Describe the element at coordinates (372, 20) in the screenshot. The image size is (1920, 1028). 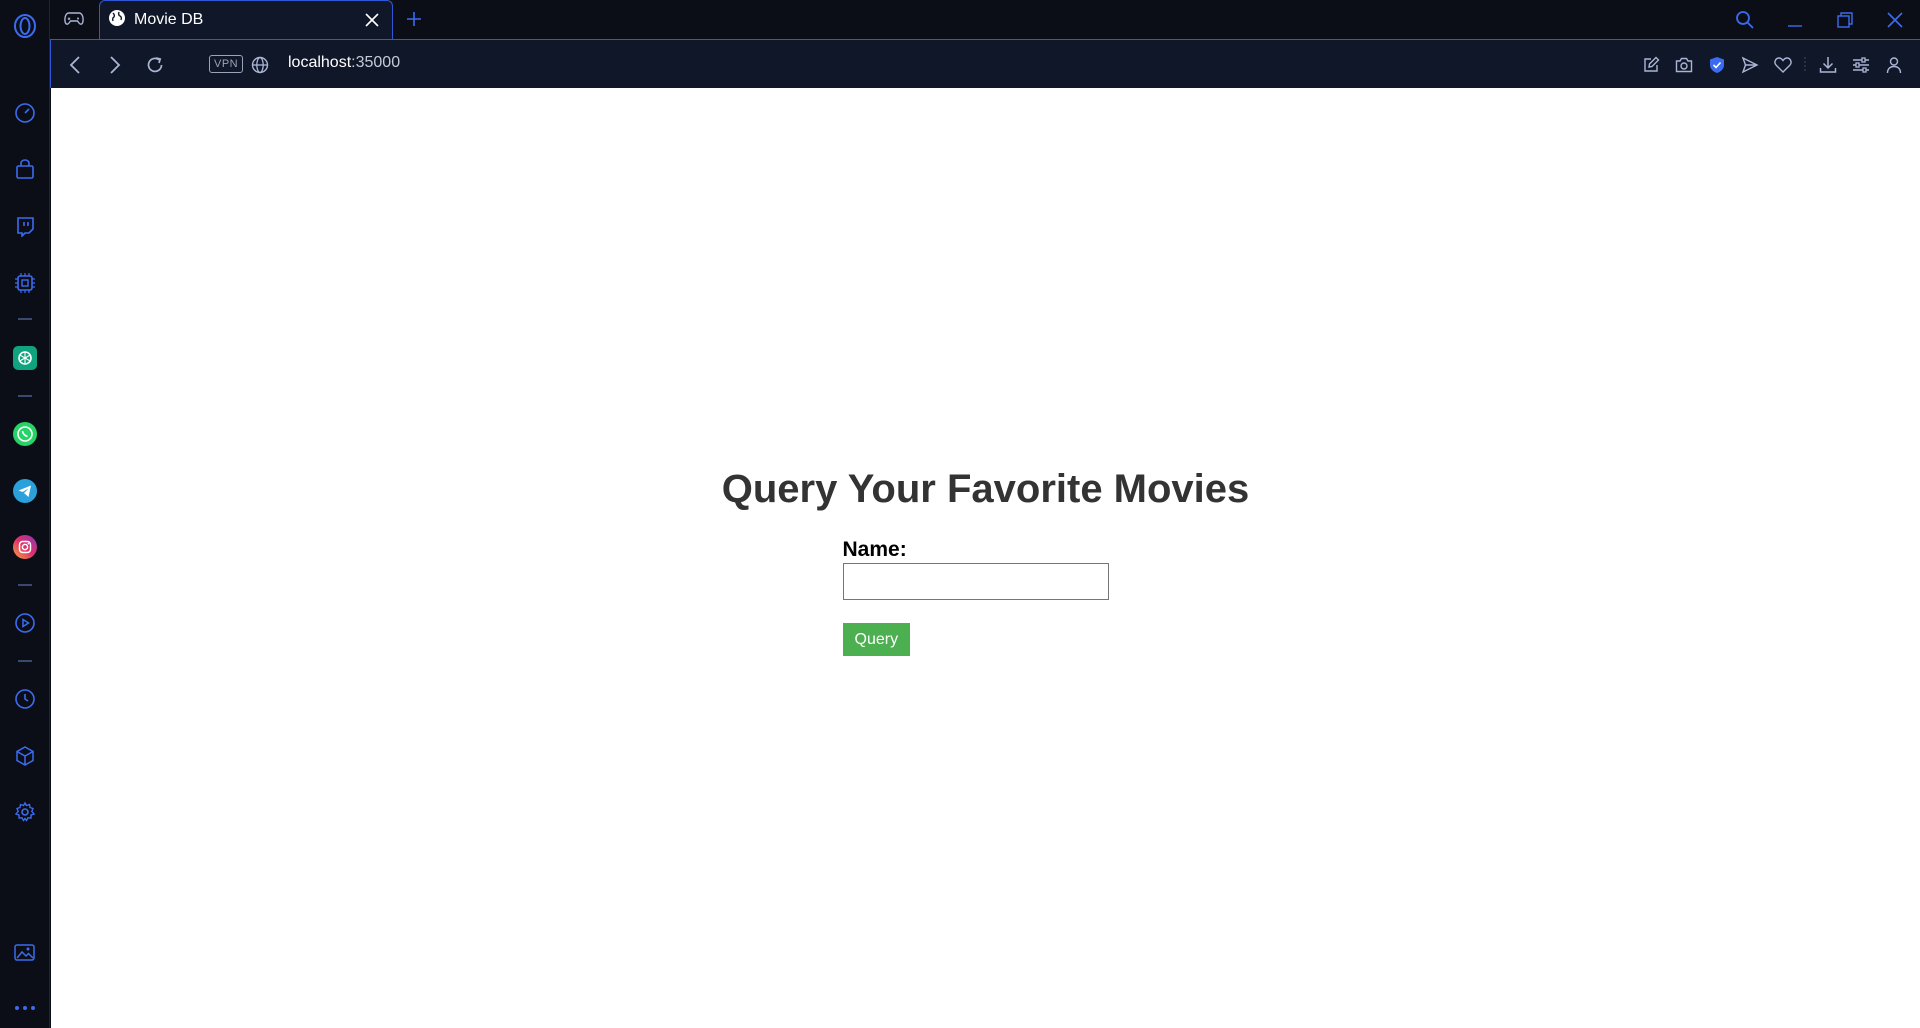
I see `close-tab-icon` at that location.